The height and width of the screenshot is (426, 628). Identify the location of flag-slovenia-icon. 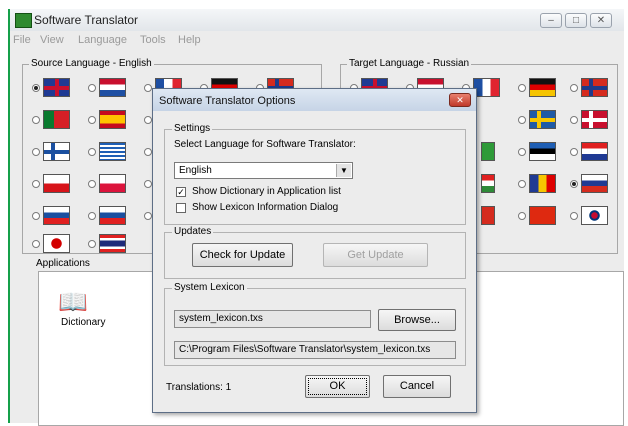
(112, 215).